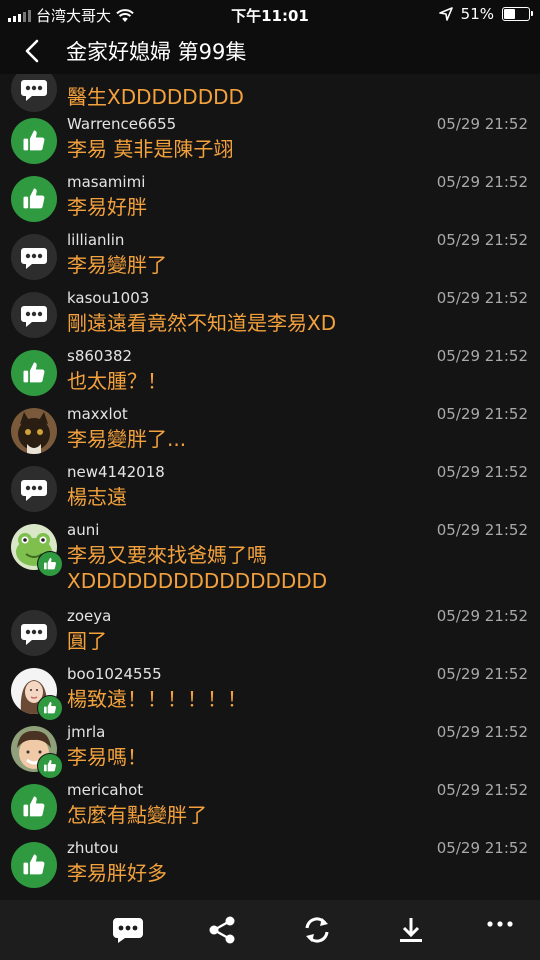 This screenshot has height=960, width=540. I want to click on status-right: 51%, so click(485, 14).